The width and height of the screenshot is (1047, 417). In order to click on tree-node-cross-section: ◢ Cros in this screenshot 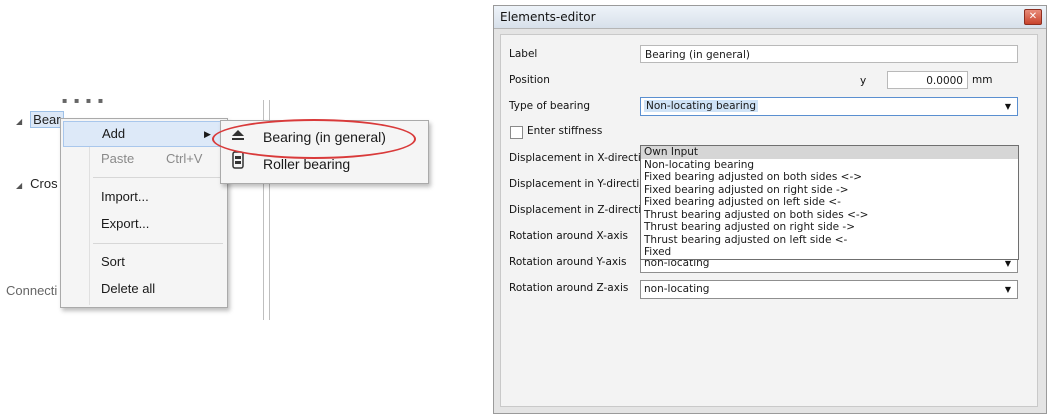, I will do `click(37, 183)`.